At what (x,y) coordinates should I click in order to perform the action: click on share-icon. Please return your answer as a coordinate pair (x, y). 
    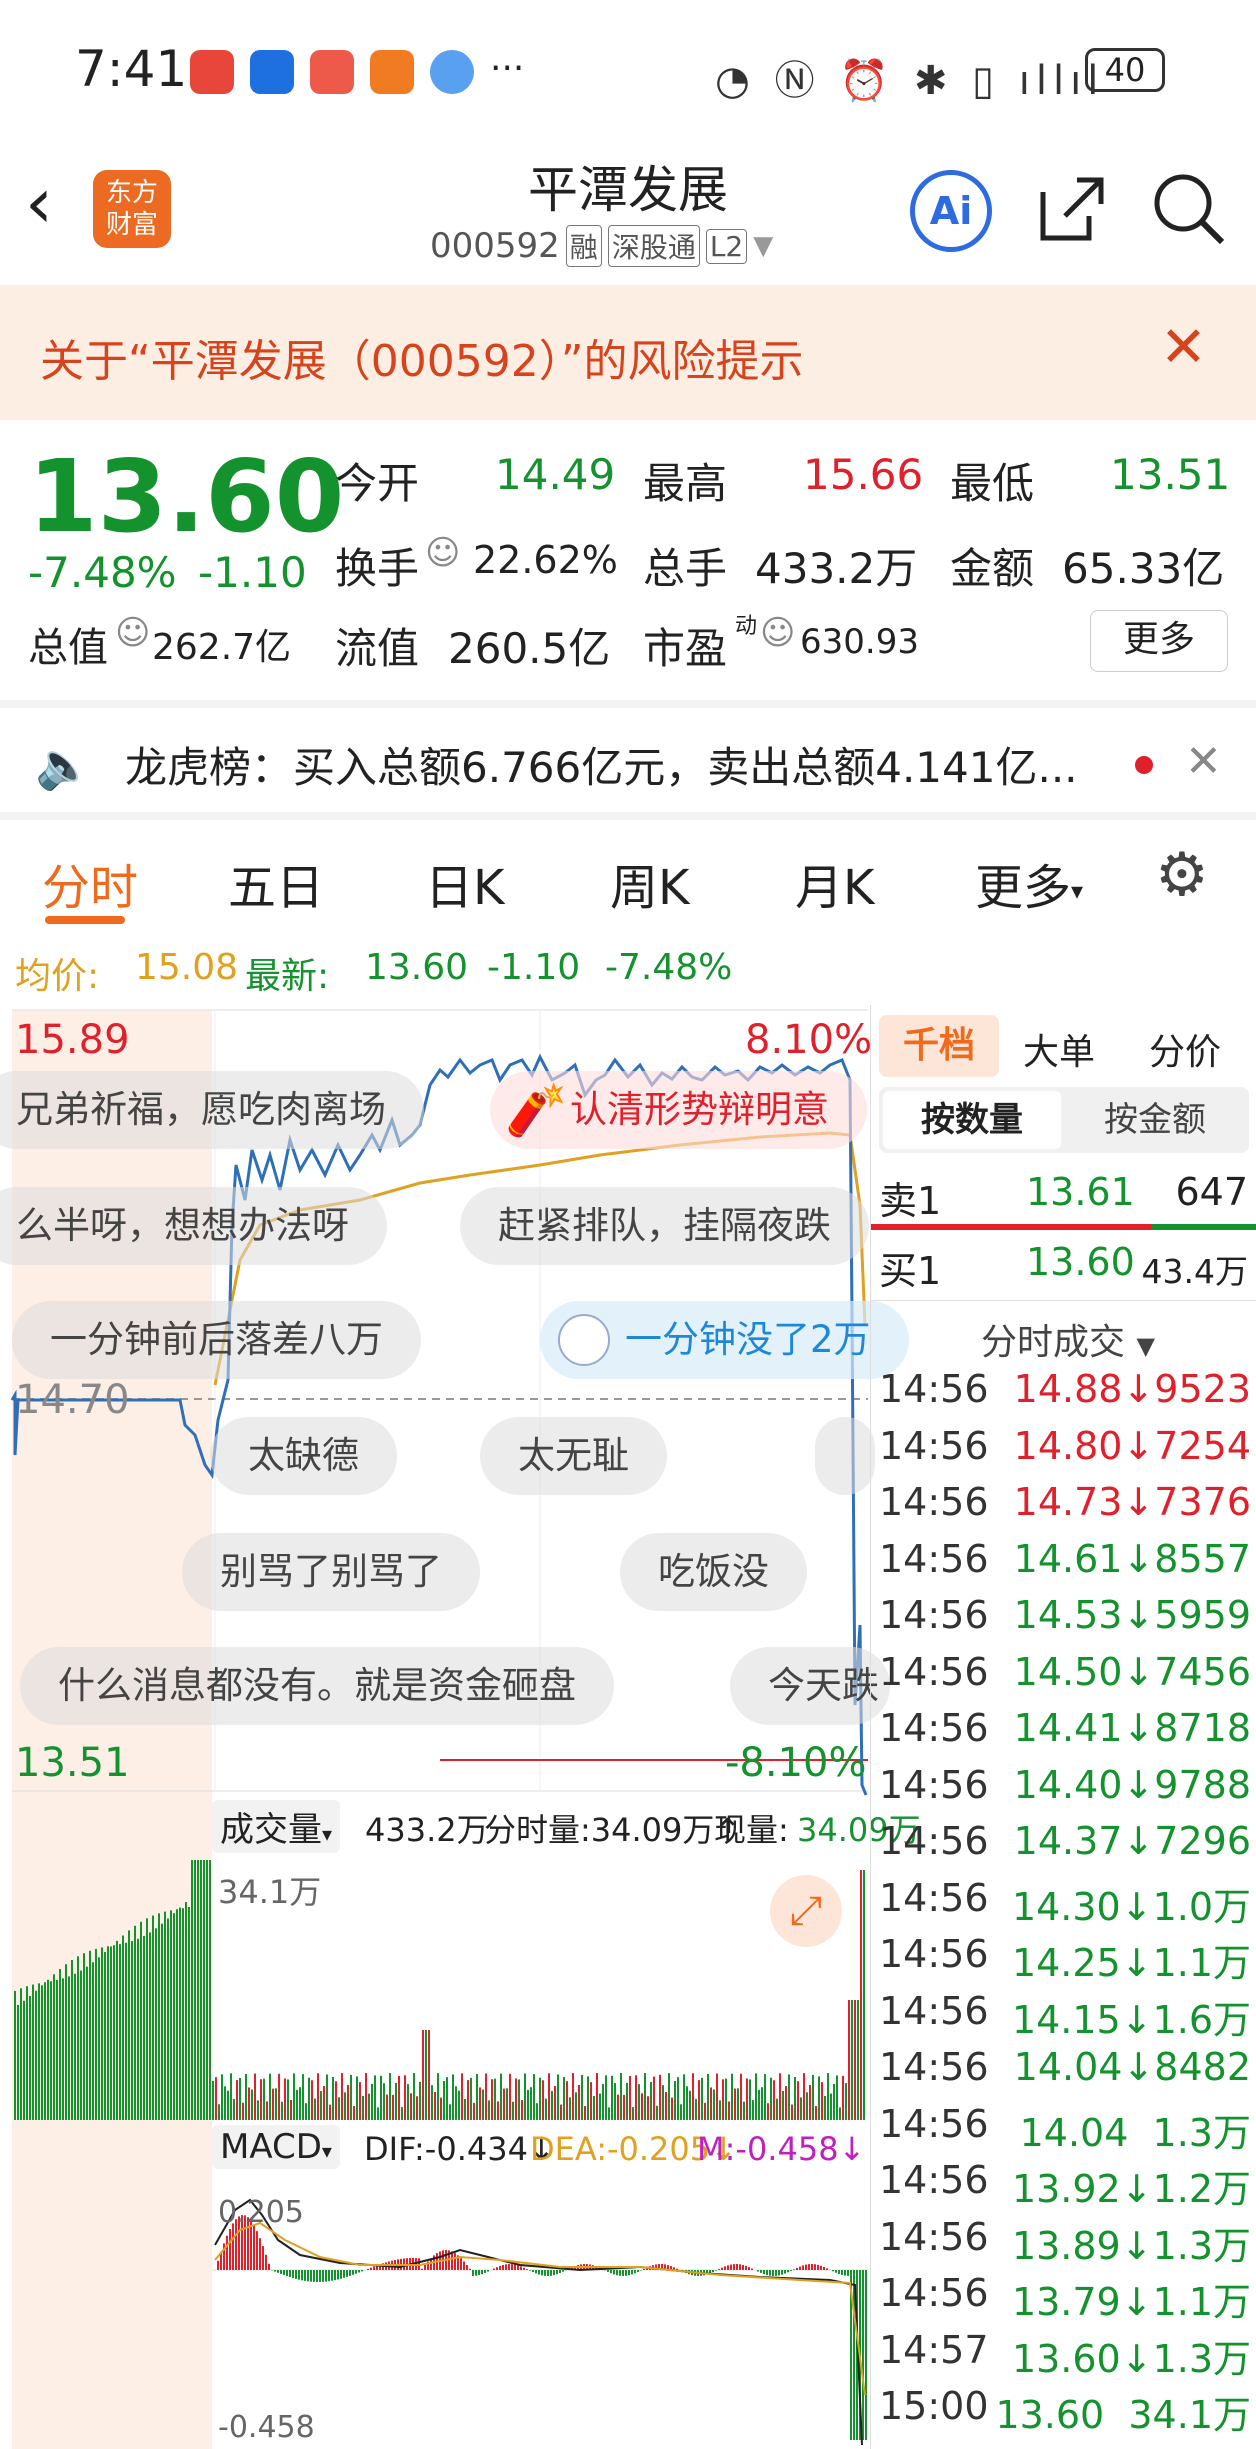
    Looking at the image, I should click on (1072, 209).